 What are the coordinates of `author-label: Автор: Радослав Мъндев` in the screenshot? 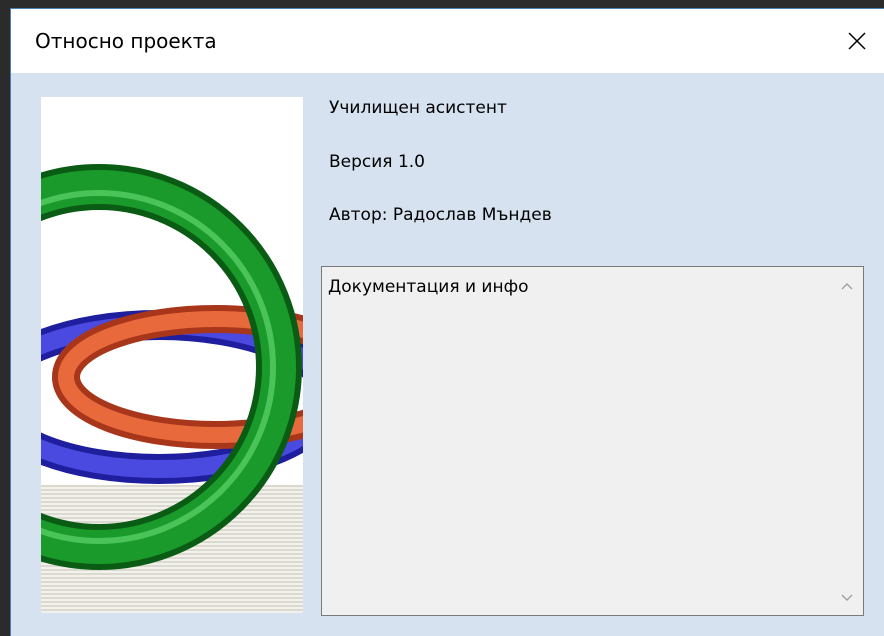 It's located at (440, 215).